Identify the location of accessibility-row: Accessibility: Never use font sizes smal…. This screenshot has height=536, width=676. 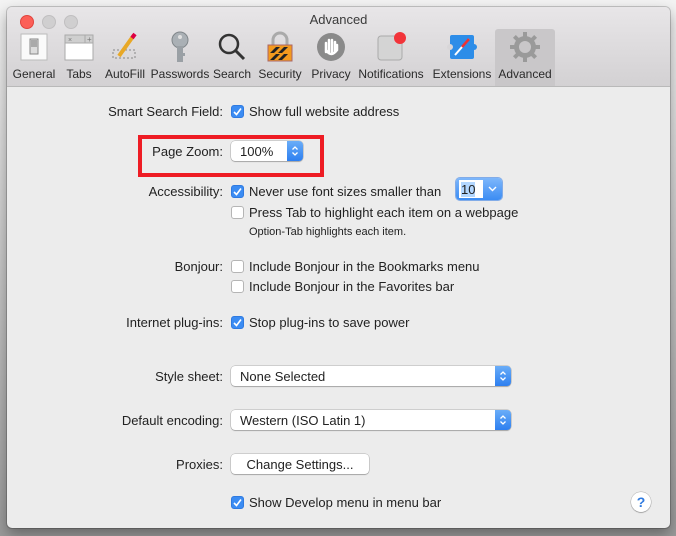
(338, 191).